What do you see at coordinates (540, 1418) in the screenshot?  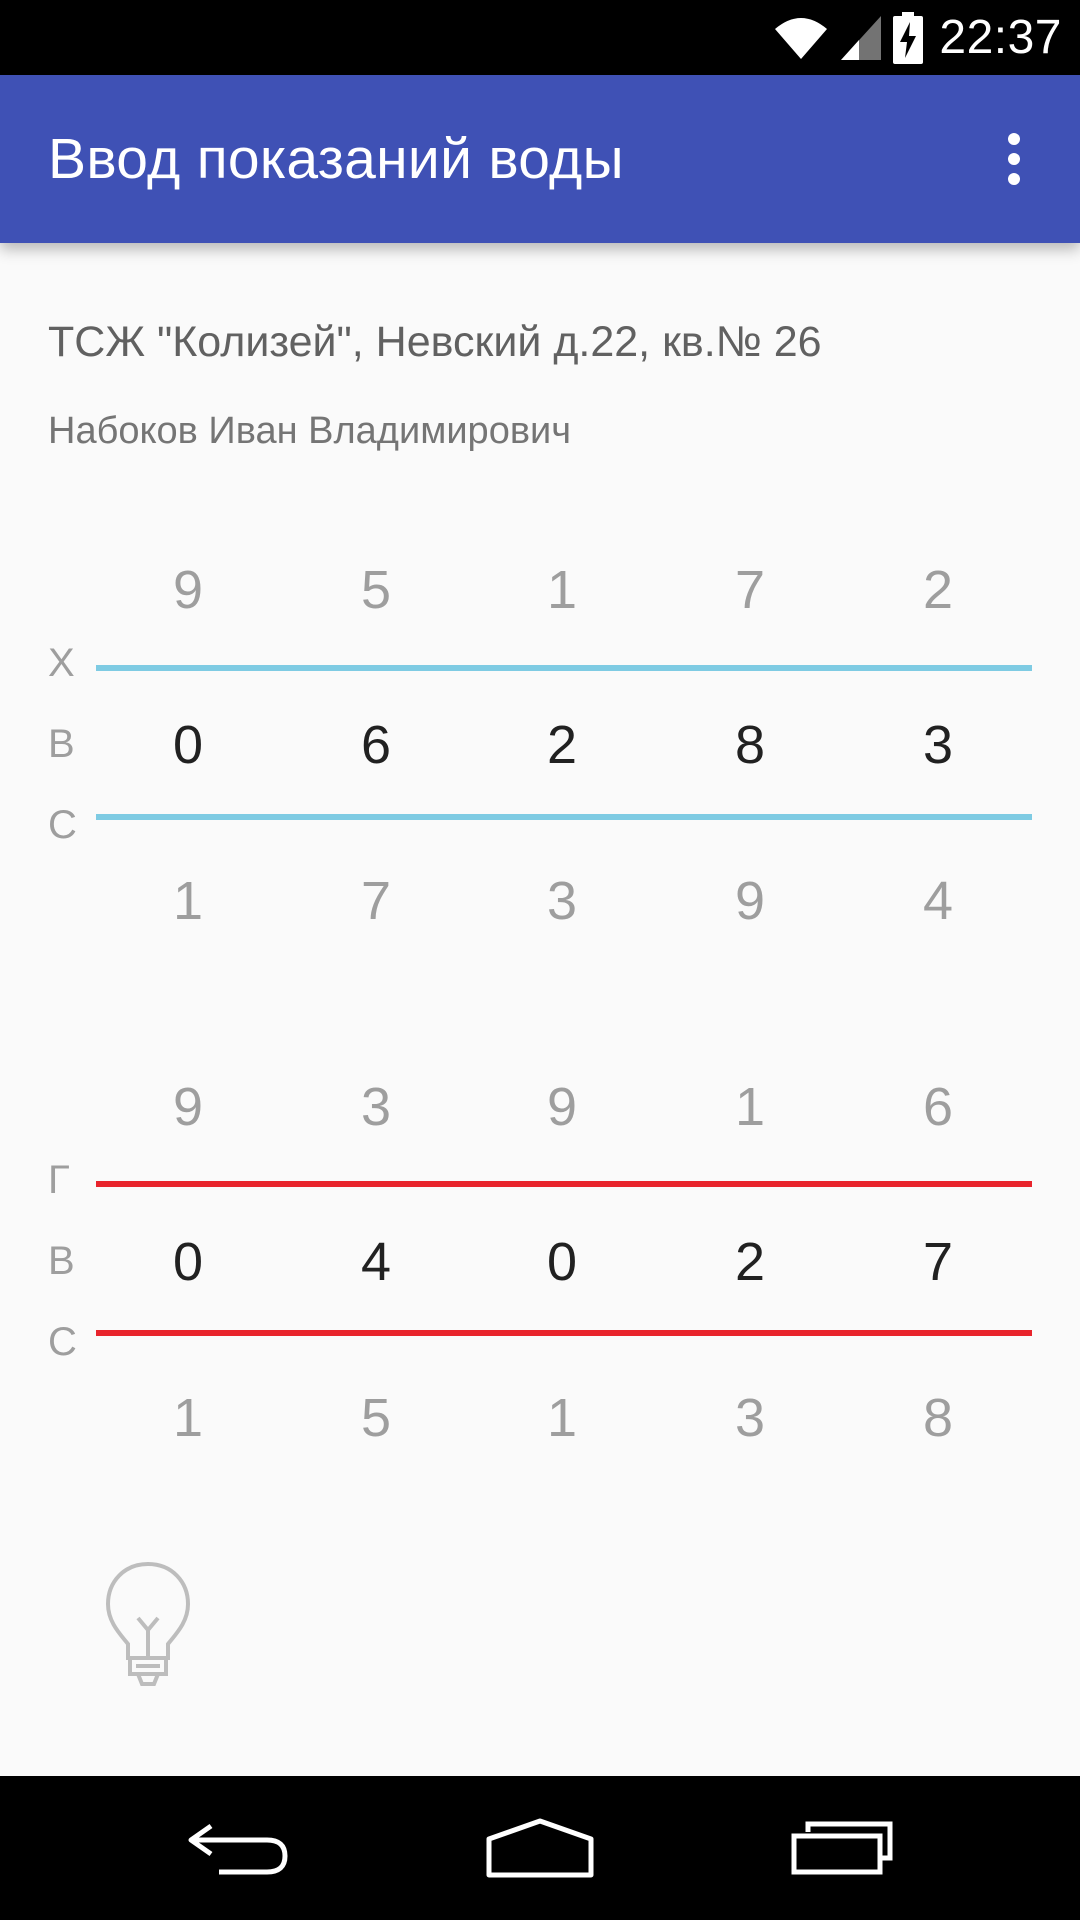 I see `digits-below: 1 5 1 3 8` at bounding box center [540, 1418].